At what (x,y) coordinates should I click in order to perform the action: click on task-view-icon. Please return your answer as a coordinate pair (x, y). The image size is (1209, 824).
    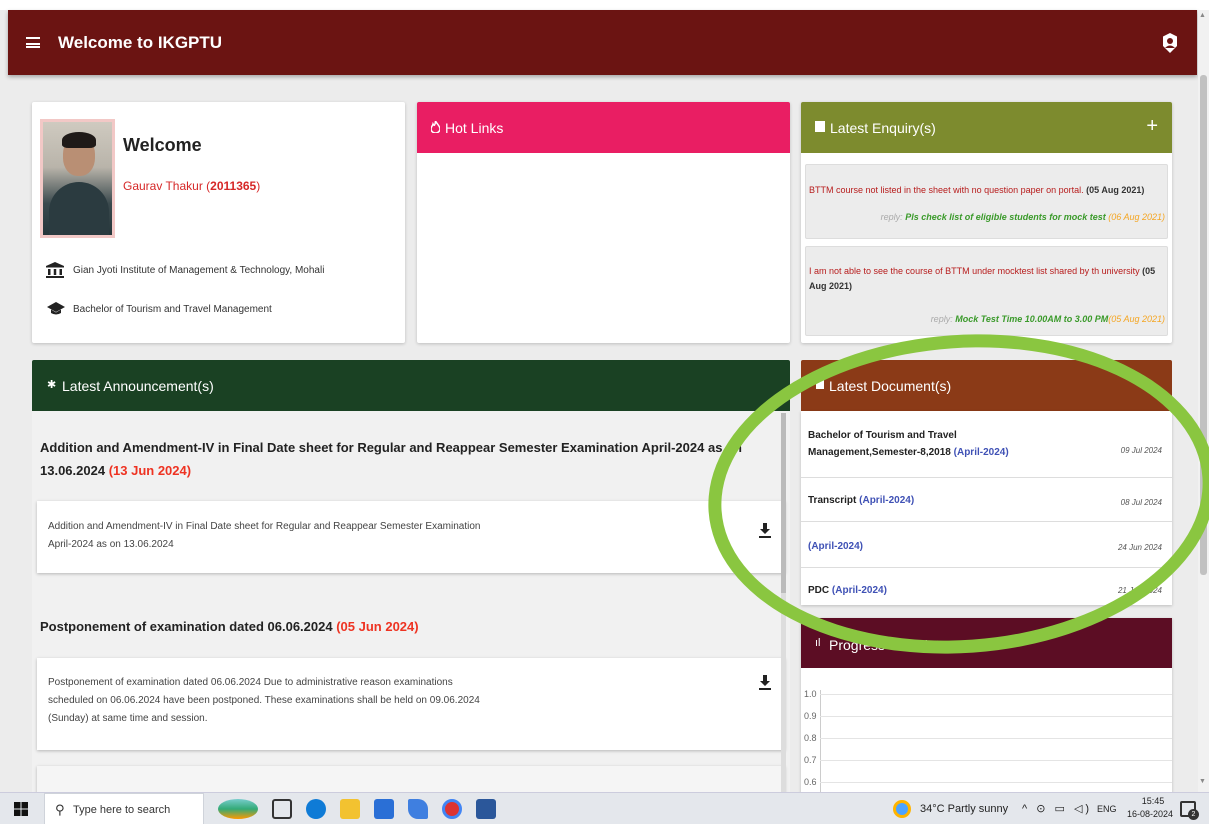
    Looking at the image, I should click on (282, 809).